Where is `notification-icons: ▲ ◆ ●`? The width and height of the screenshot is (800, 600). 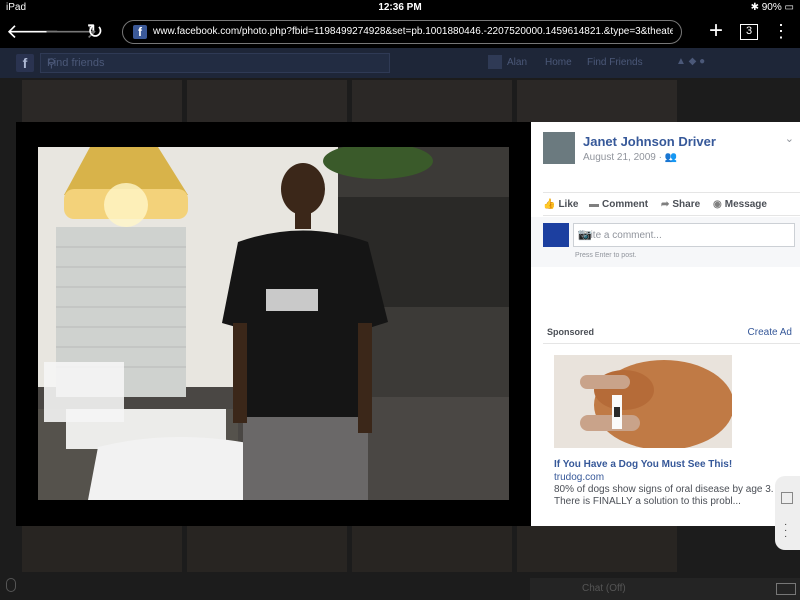
notification-icons: ▲ ◆ ● is located at coordinates (706, 62).